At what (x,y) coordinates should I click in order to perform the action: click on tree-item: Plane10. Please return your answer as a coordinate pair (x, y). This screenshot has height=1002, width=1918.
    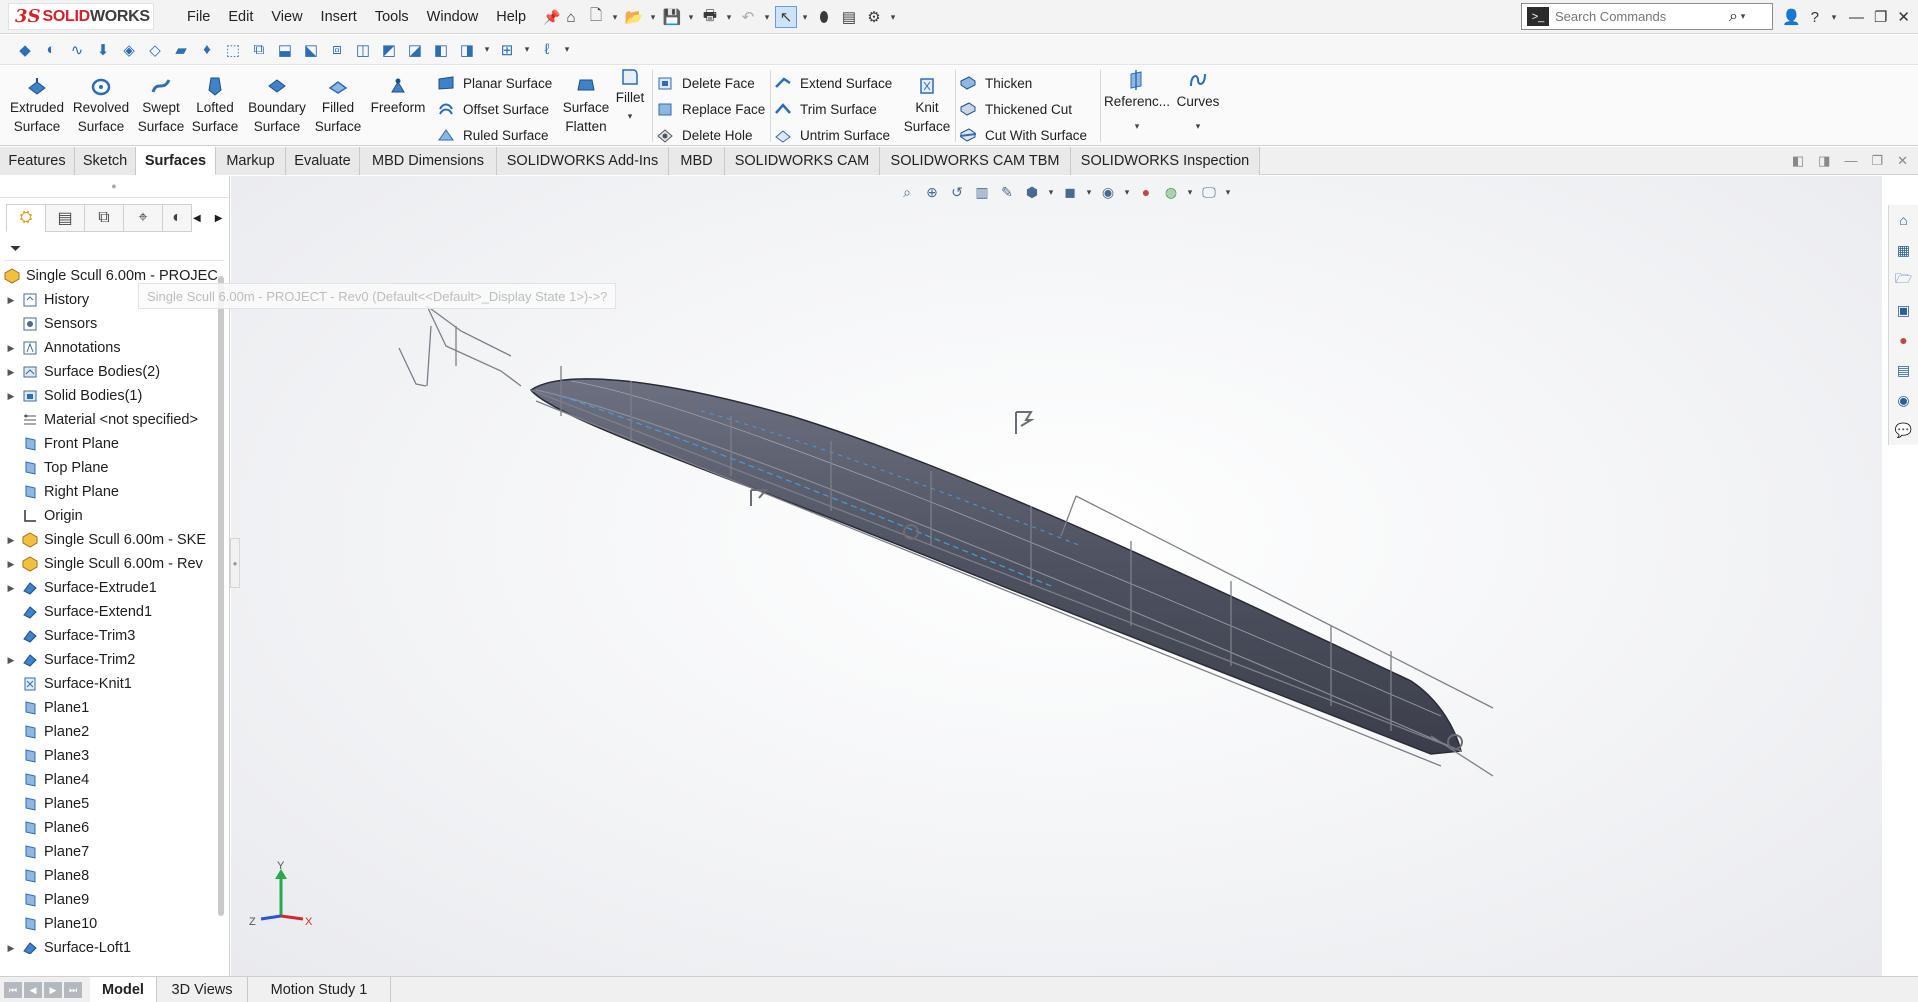
    Looking at the image, I should click on (109, 924).